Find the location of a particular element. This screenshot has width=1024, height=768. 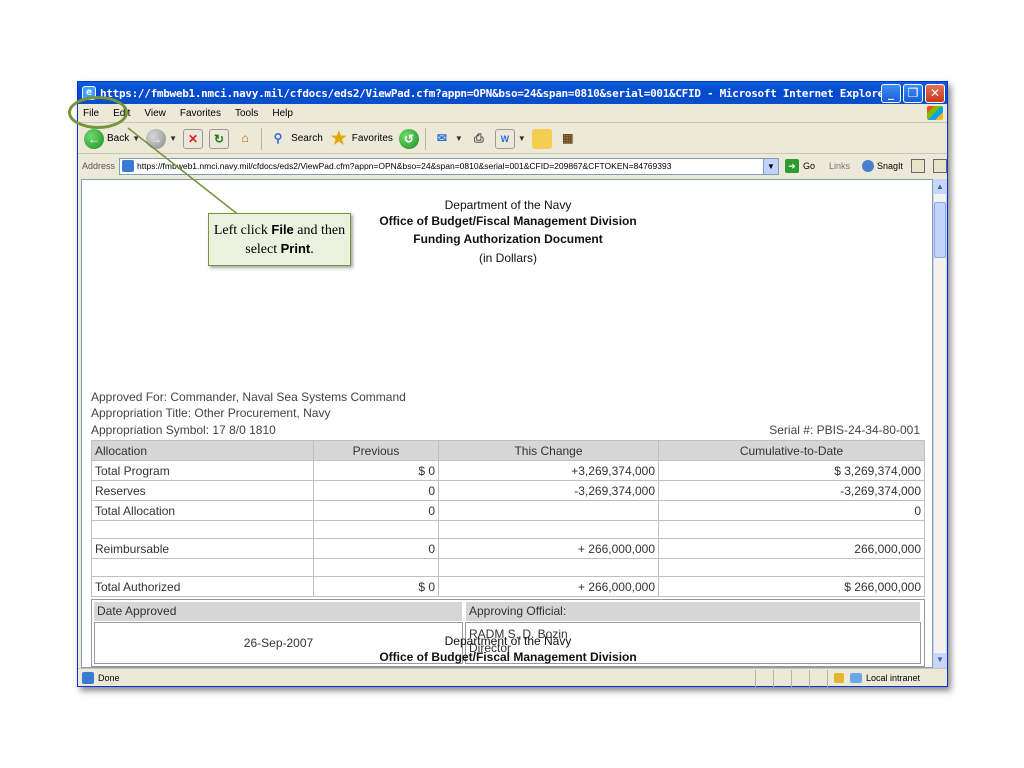

links-button: Links is located at coordinates (839, 166).